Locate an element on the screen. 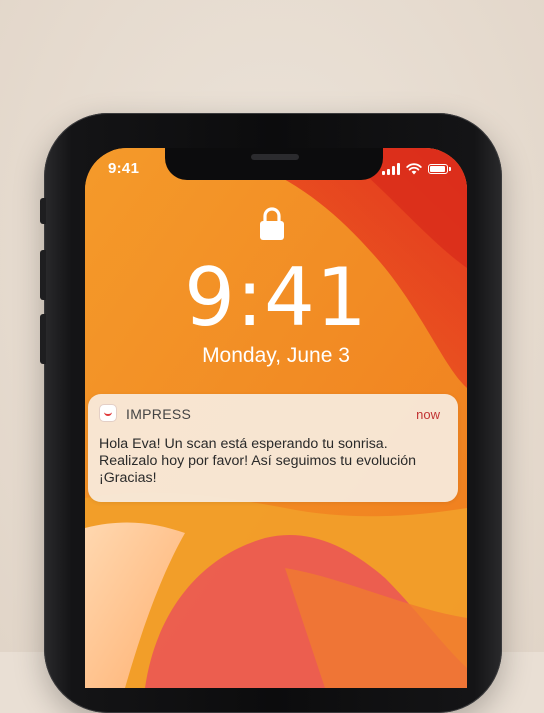  camera-notch is located at coordinates (274, 164).